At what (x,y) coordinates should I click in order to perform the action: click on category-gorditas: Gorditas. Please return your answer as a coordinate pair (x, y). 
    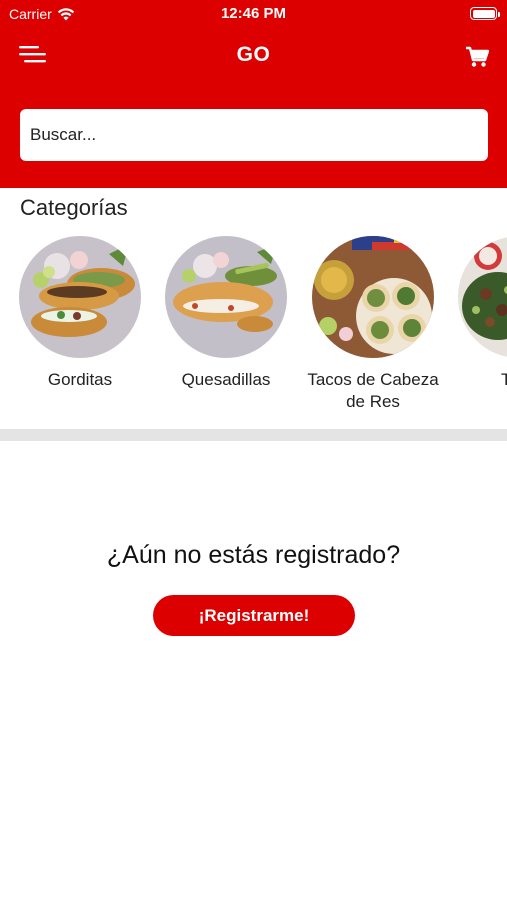
    Looking at the image, I should click on (80, 313).